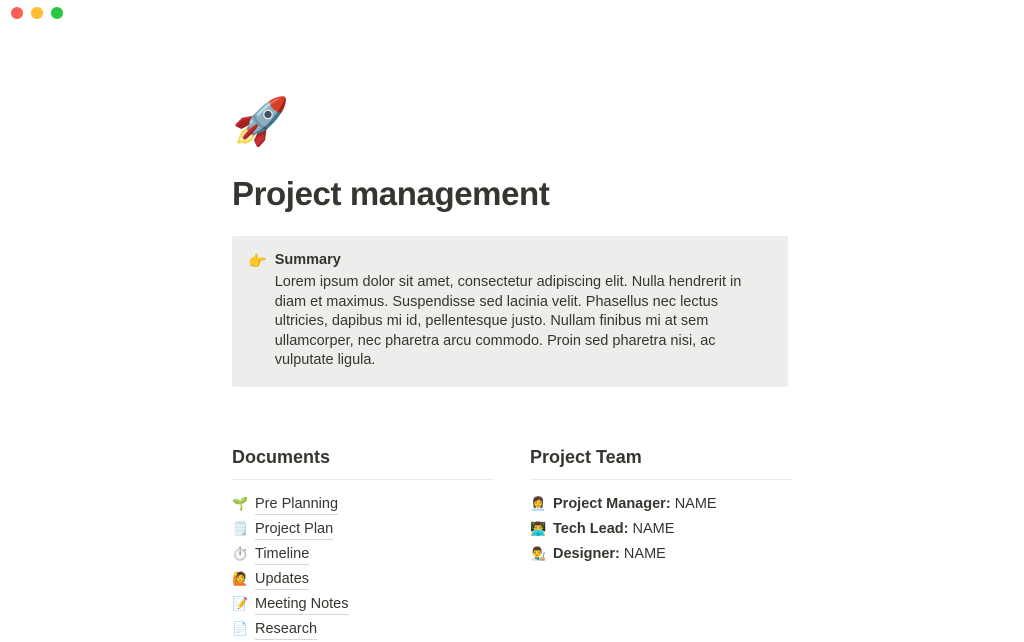 The image size is (1024, 642). I want to click on stopwatch-emoji: ⏱️, so click(240, 554).